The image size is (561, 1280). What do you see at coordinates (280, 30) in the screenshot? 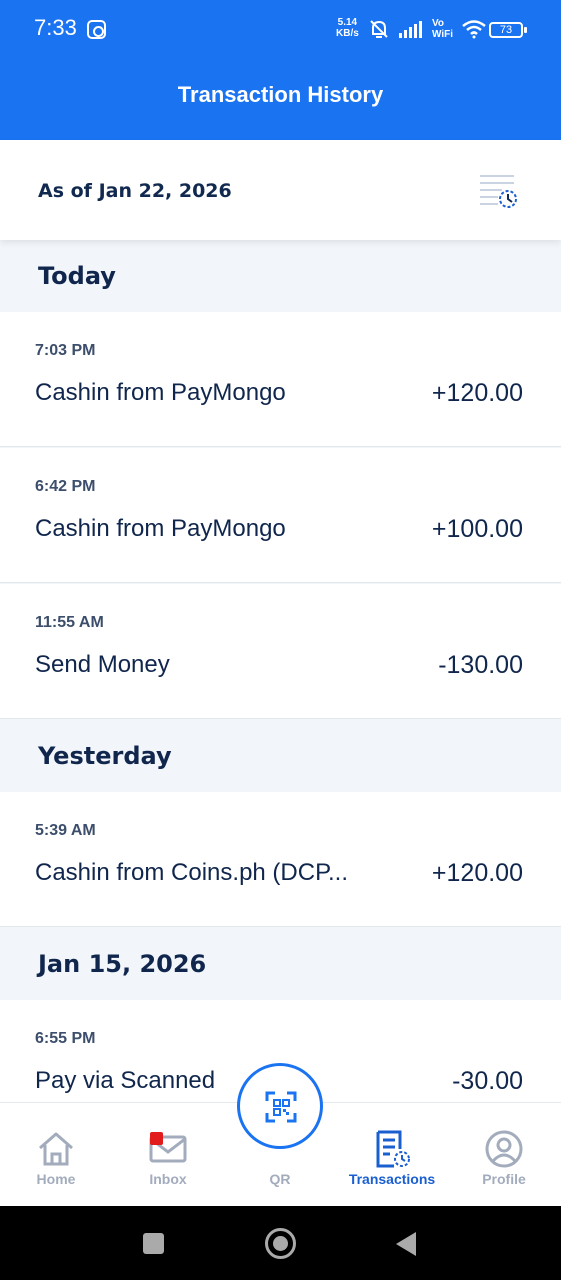
I see `status-bar: 7:33 5.14 KB/s Vo WiFi 73` at bounding box center [280, 30].